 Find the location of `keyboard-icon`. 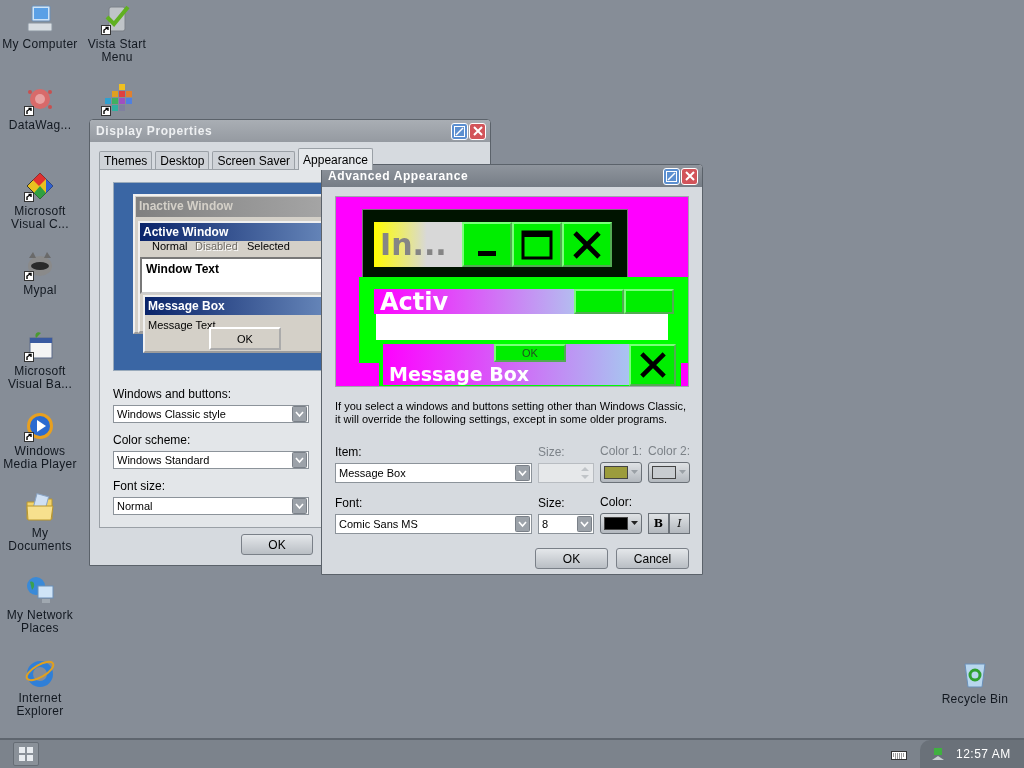

keyboard-icon is located at coordinates (899, 754).